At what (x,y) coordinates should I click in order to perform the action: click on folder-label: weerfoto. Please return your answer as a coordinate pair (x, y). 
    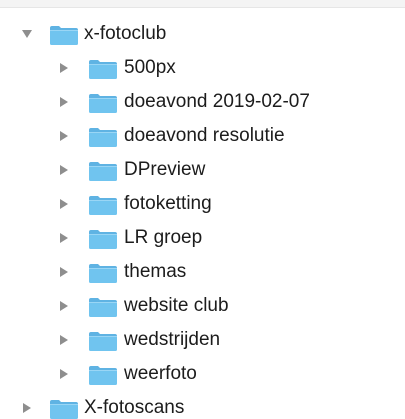
    Looking at the image, I should click on (160, 373).